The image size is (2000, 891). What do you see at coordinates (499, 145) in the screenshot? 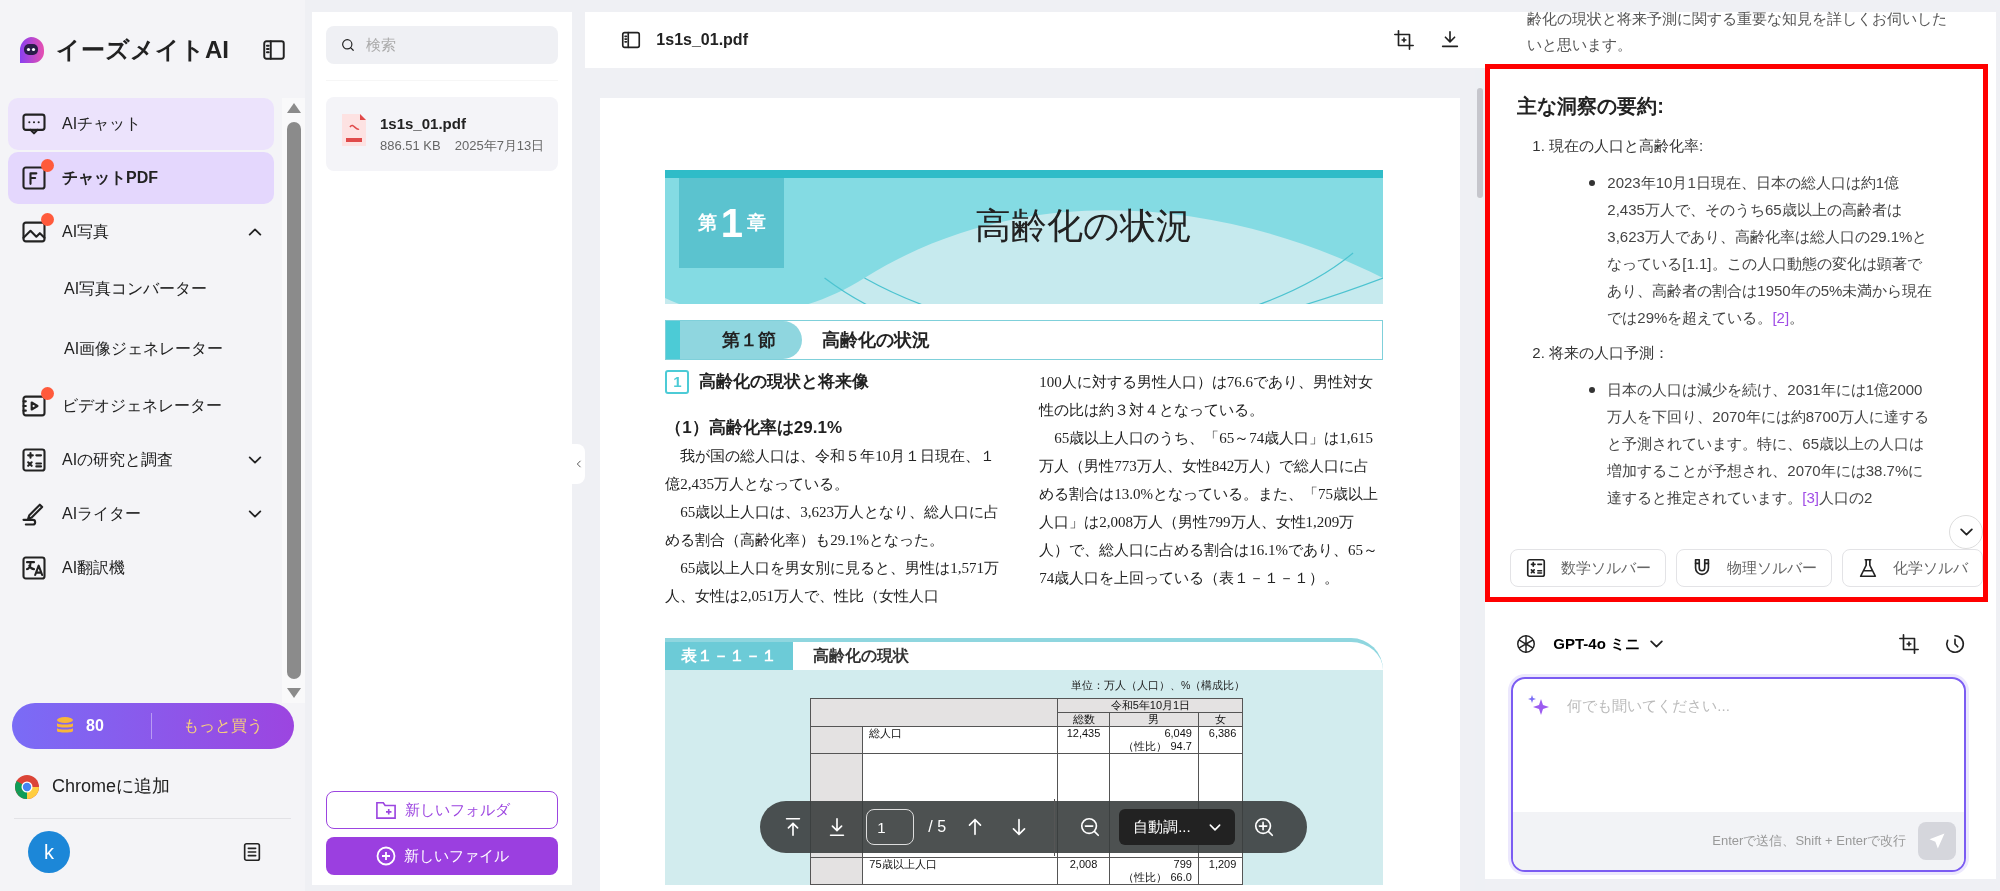
I see `file-date: 2025年7月13日` at bounding box center [499, 145].